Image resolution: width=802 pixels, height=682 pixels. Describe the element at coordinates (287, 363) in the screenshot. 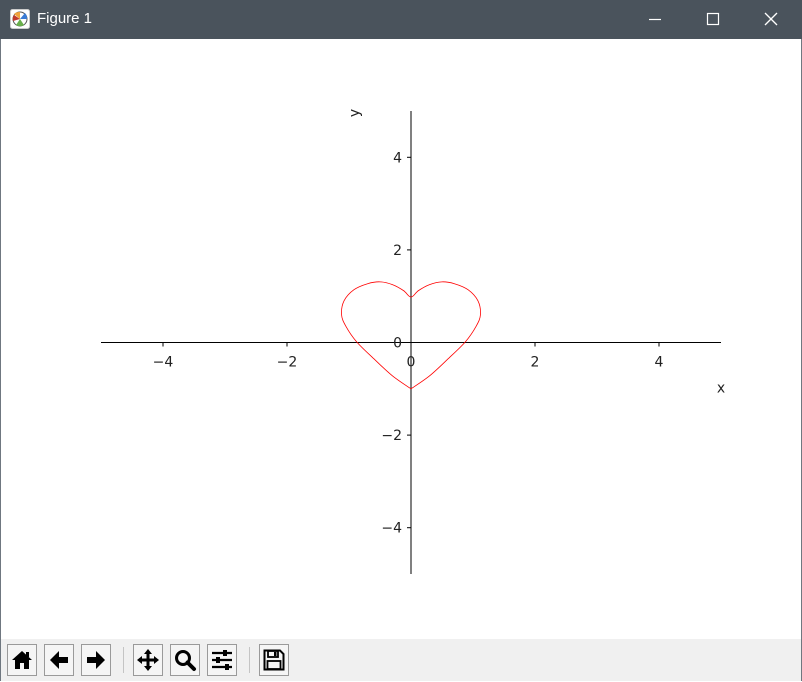

I see `x-tick-label: −2` at that location.